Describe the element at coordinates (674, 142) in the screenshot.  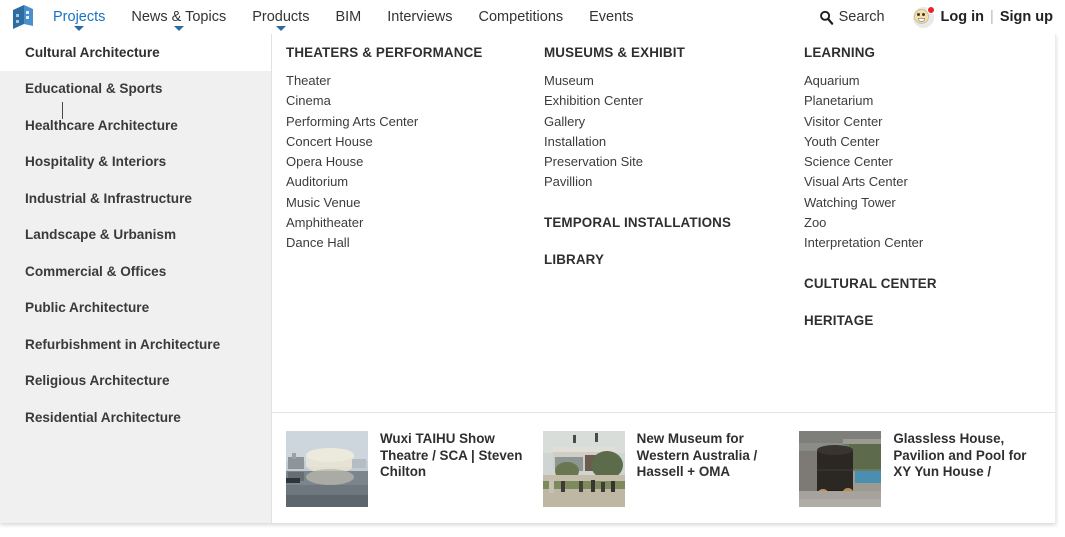
I see `link-installation: Installation` at that location.